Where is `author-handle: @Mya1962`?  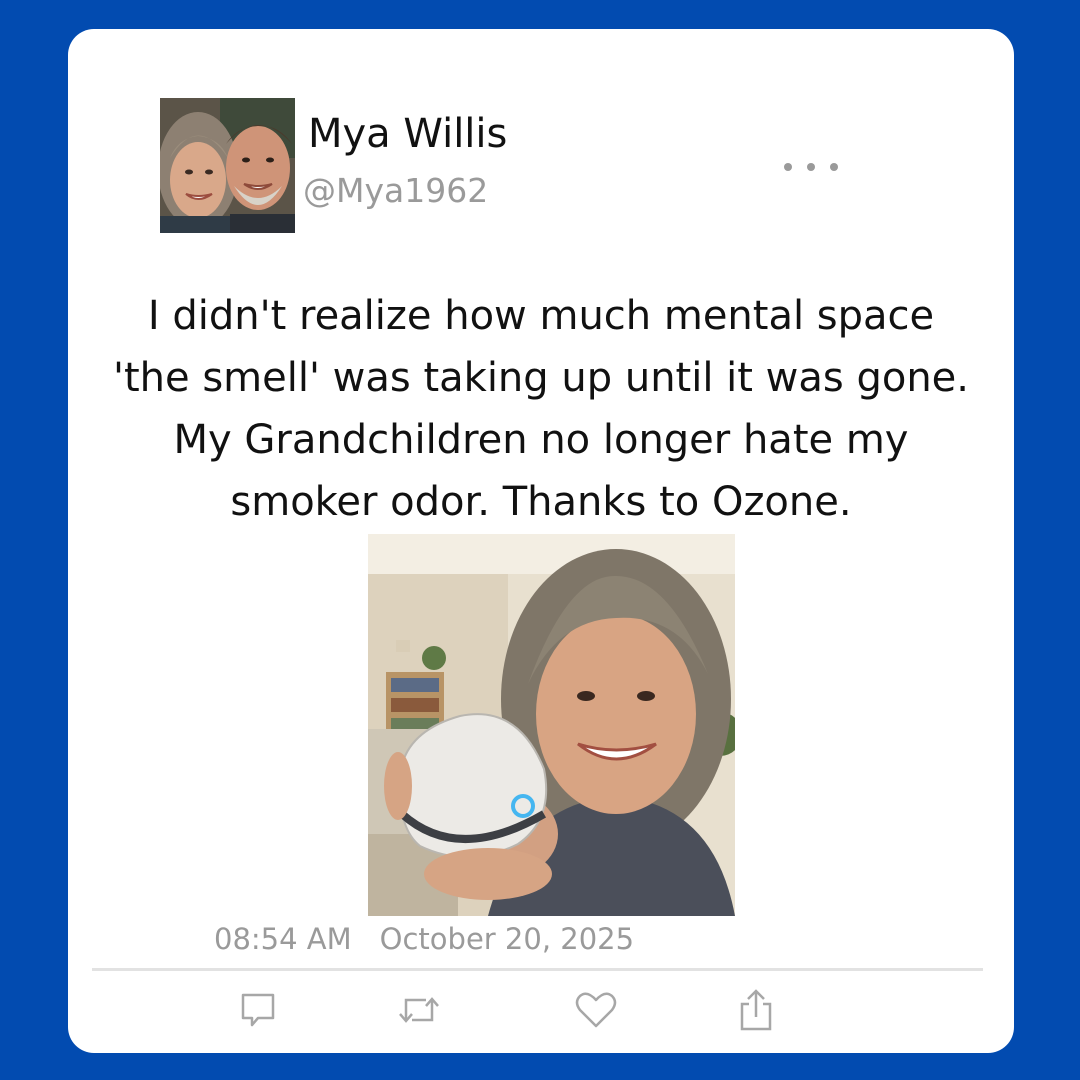
author-handle: @Mya1962 is located at coordinates (395, 190).